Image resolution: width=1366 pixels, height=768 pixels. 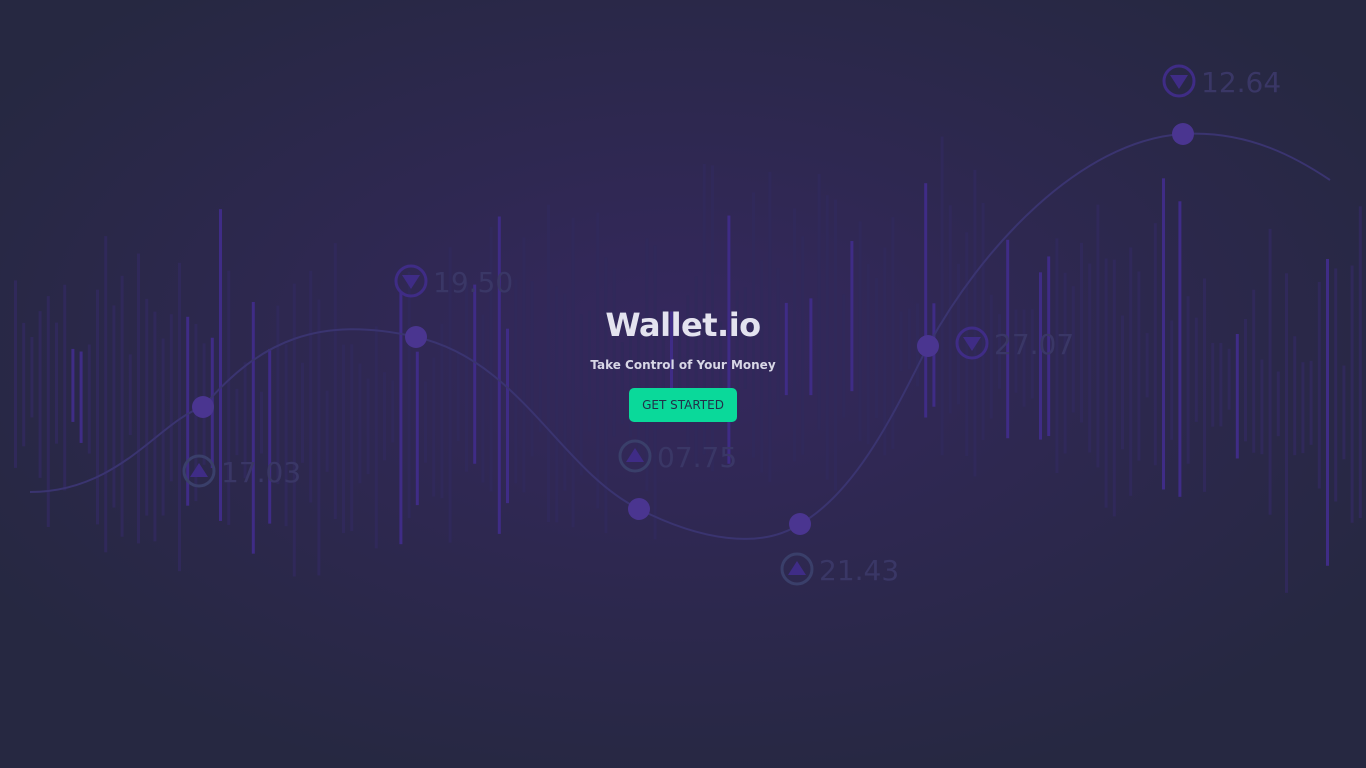 I want to click on get-started-button: GET STARTED, so click(x=683, y=405).